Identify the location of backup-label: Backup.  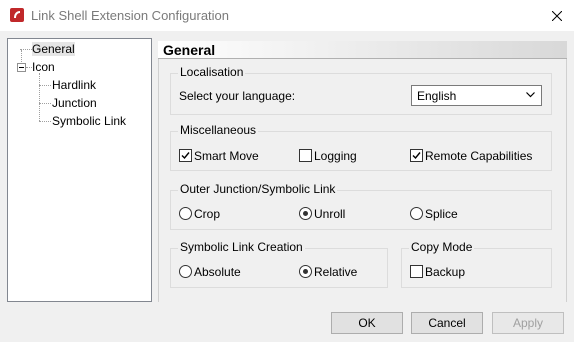
(445, 272).